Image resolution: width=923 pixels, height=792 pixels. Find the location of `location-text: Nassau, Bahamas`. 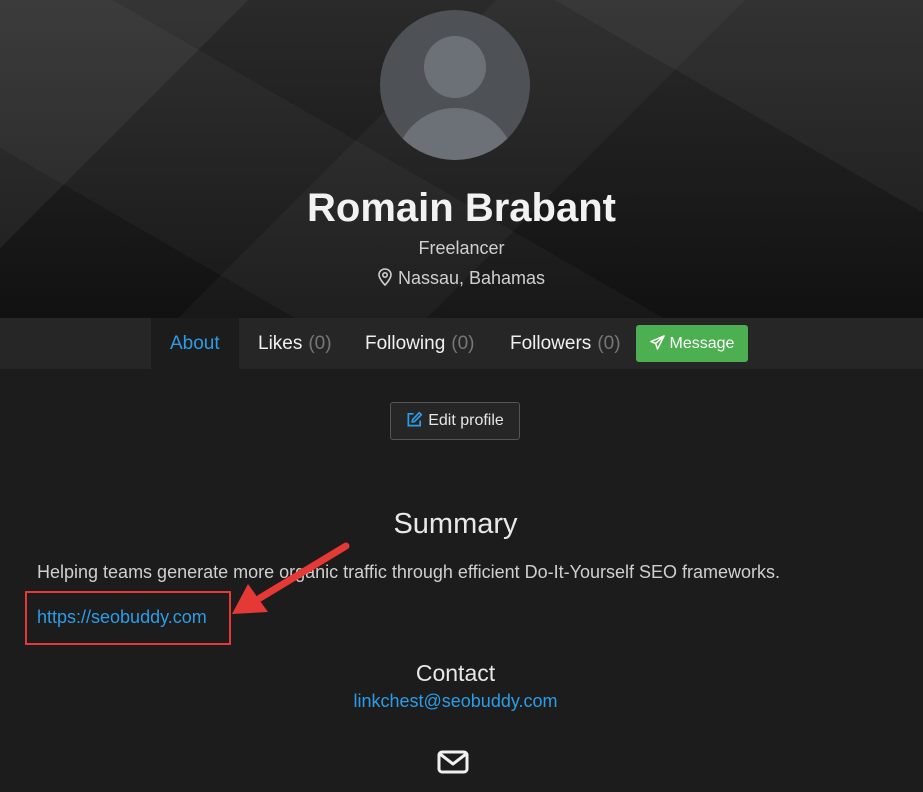

location-text: Nassau, Bahamas is located at coordinates (471, 278).